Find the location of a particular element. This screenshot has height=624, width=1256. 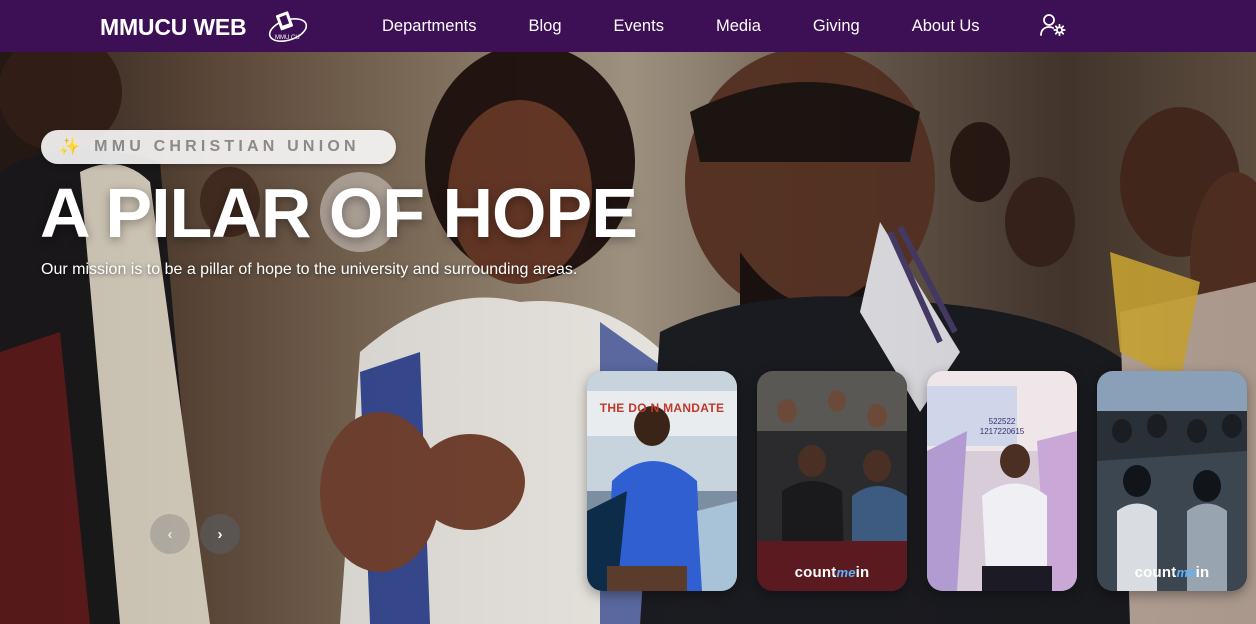

nav-link-about-us: About Us is located at coordinates (946, 26).